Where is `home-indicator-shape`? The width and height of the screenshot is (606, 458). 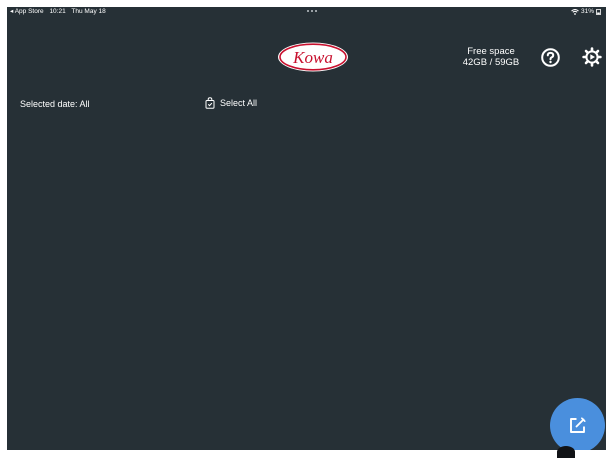 home-indicator-shape is located at coordinates (566, 452).